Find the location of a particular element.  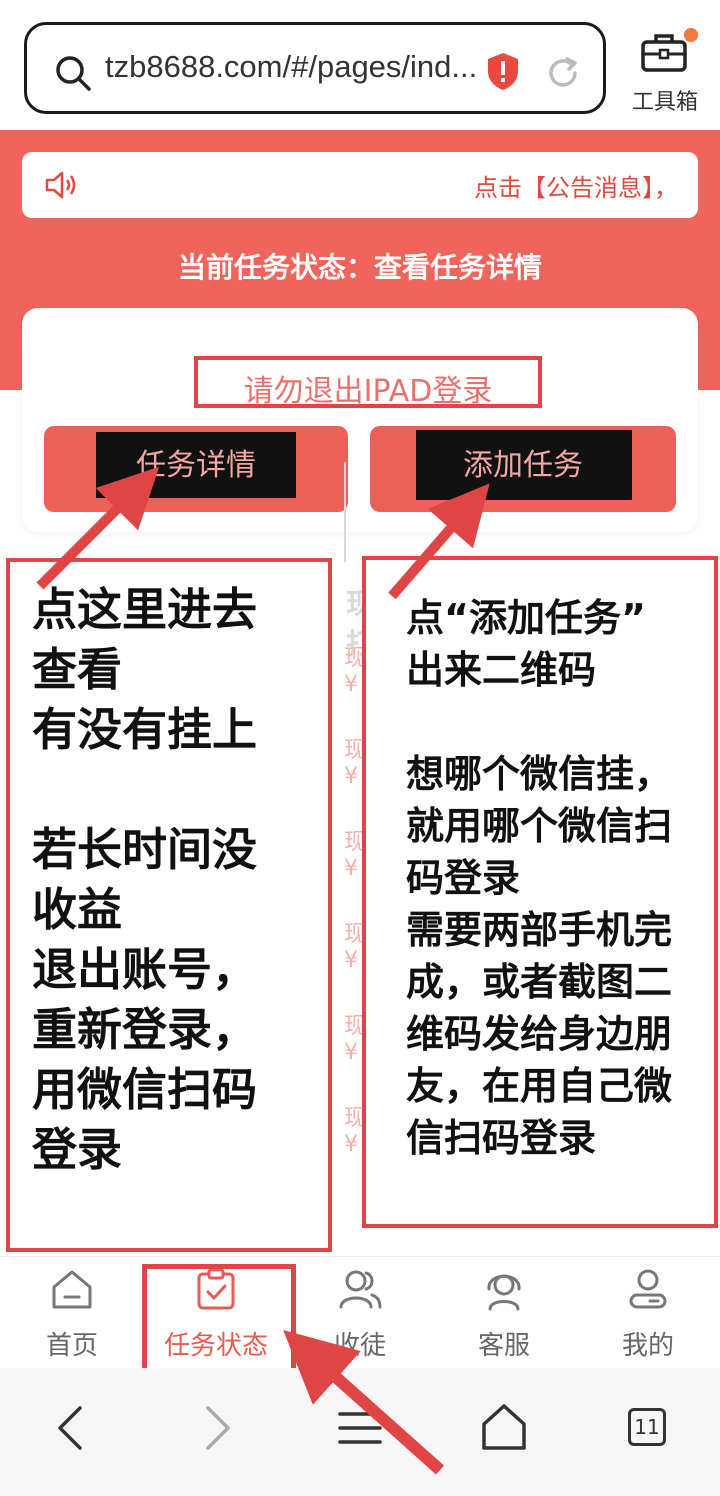

reload-icon is located at coordinates (563, 73).